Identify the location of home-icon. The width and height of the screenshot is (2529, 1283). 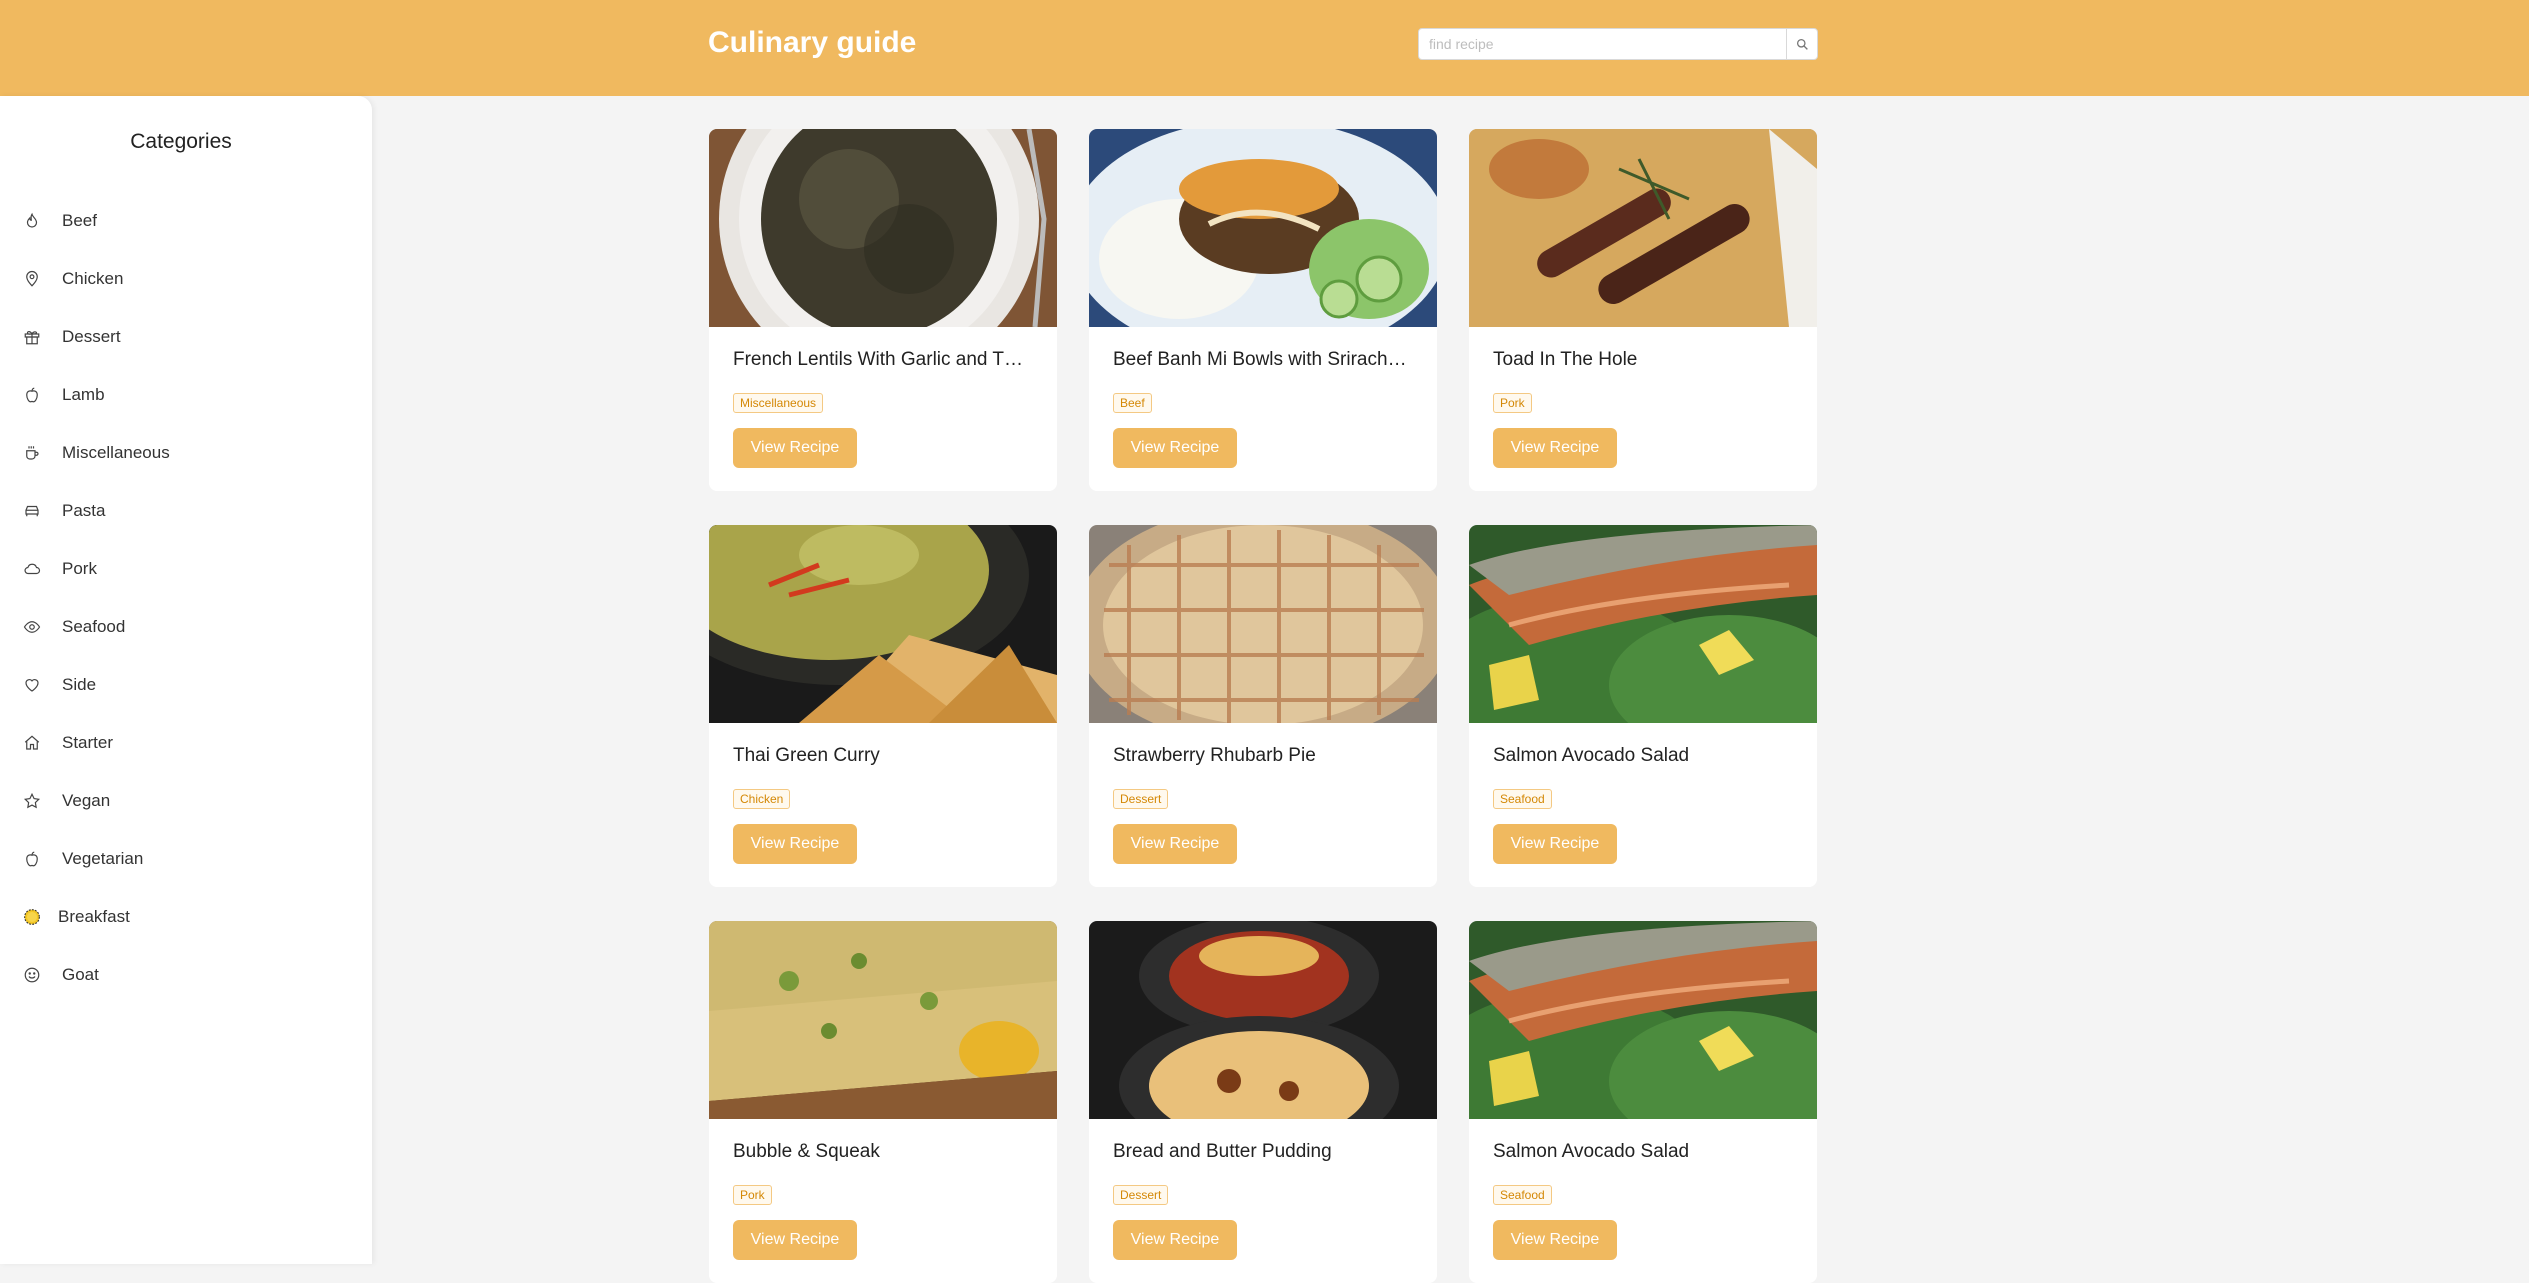
(32, 743).